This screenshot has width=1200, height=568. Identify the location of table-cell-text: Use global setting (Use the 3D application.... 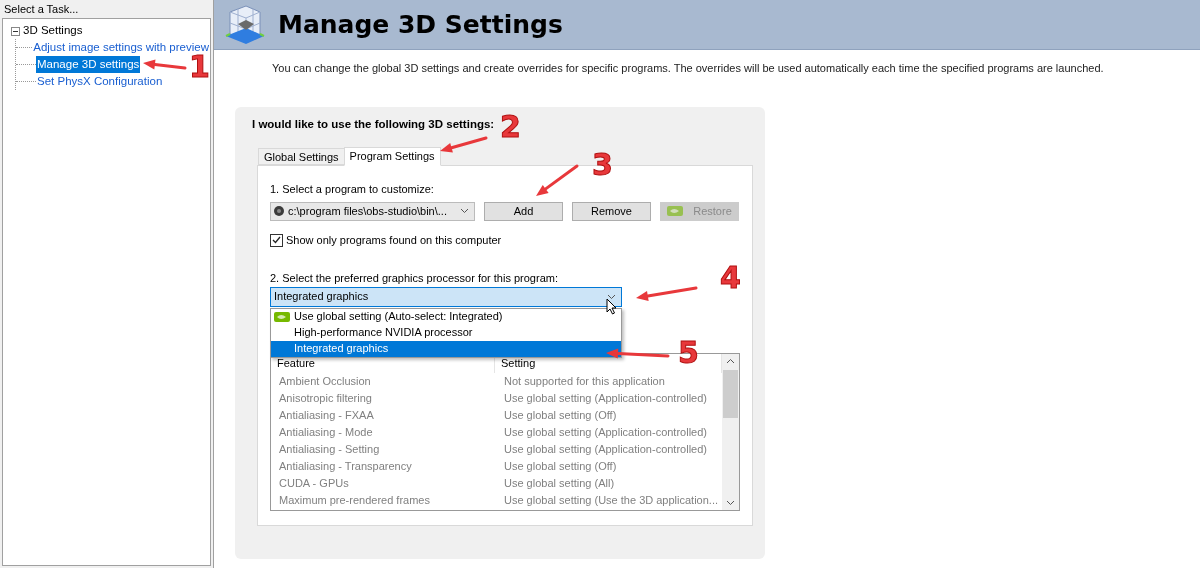
(611, 500).